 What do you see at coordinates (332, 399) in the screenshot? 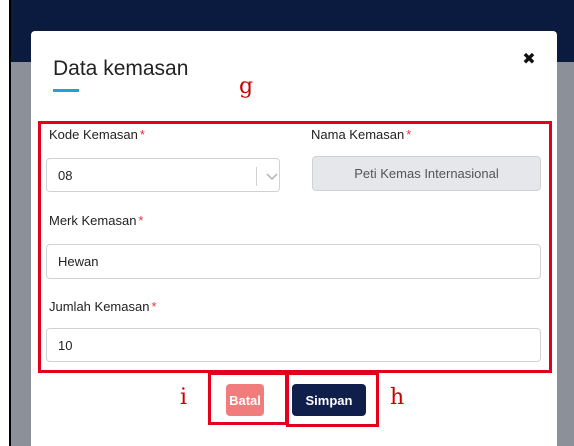
I see `annotation-box-h` at bounding box center [332, 399].